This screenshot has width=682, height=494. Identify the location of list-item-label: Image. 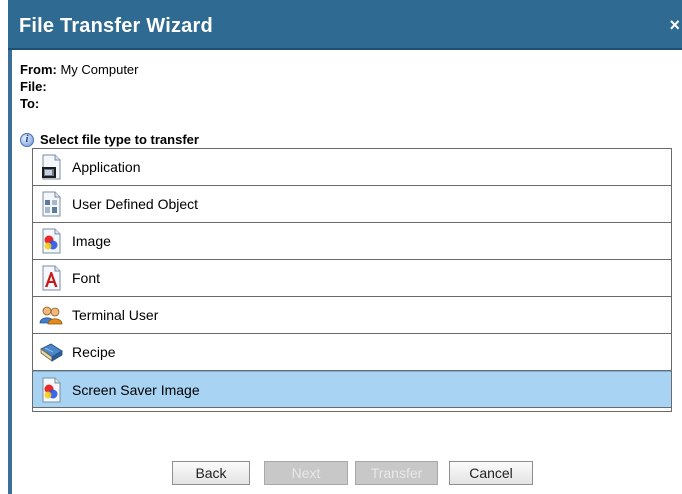
(91, 241).